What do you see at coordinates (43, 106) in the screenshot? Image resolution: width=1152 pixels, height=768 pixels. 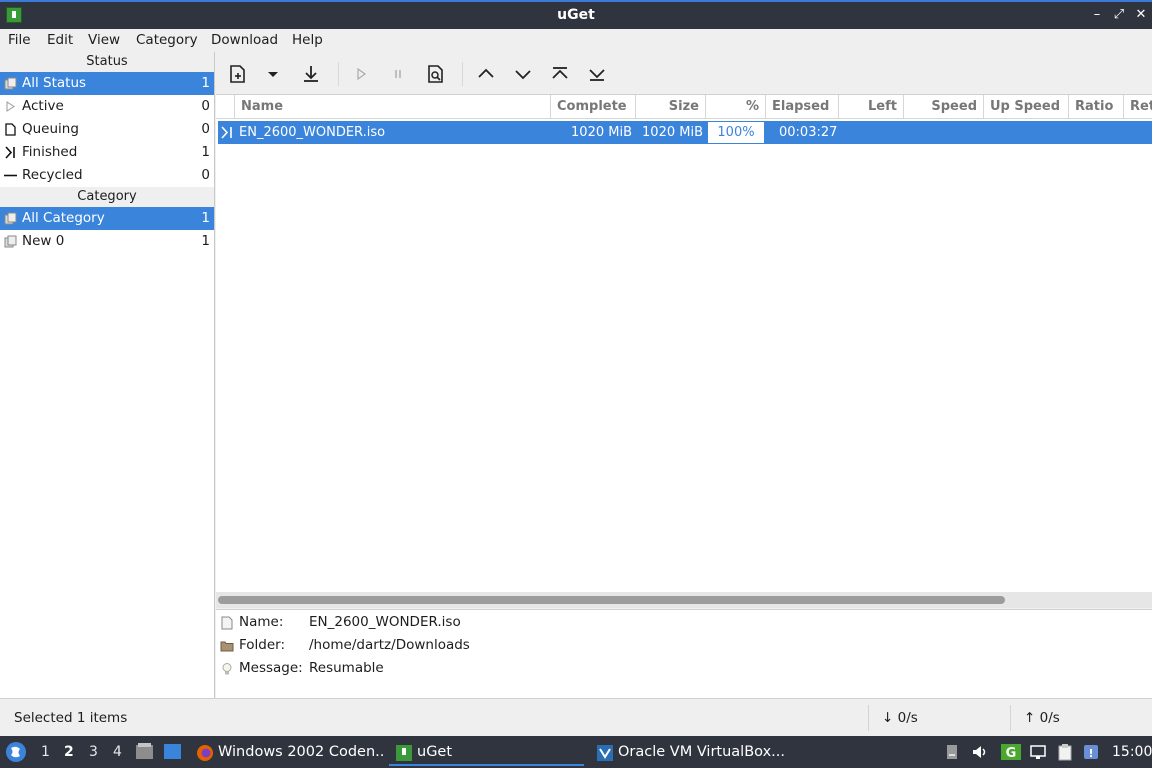 I see `sidebar-item-label: Active` at bounding box center [43, 106].